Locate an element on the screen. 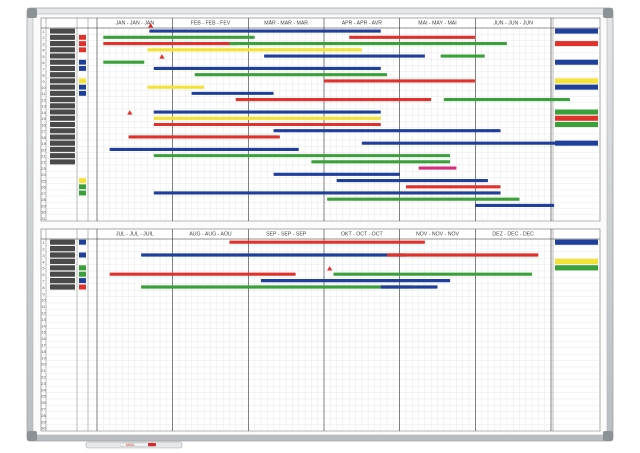  planning-bar-magenta is located at coordinates (437, 168).